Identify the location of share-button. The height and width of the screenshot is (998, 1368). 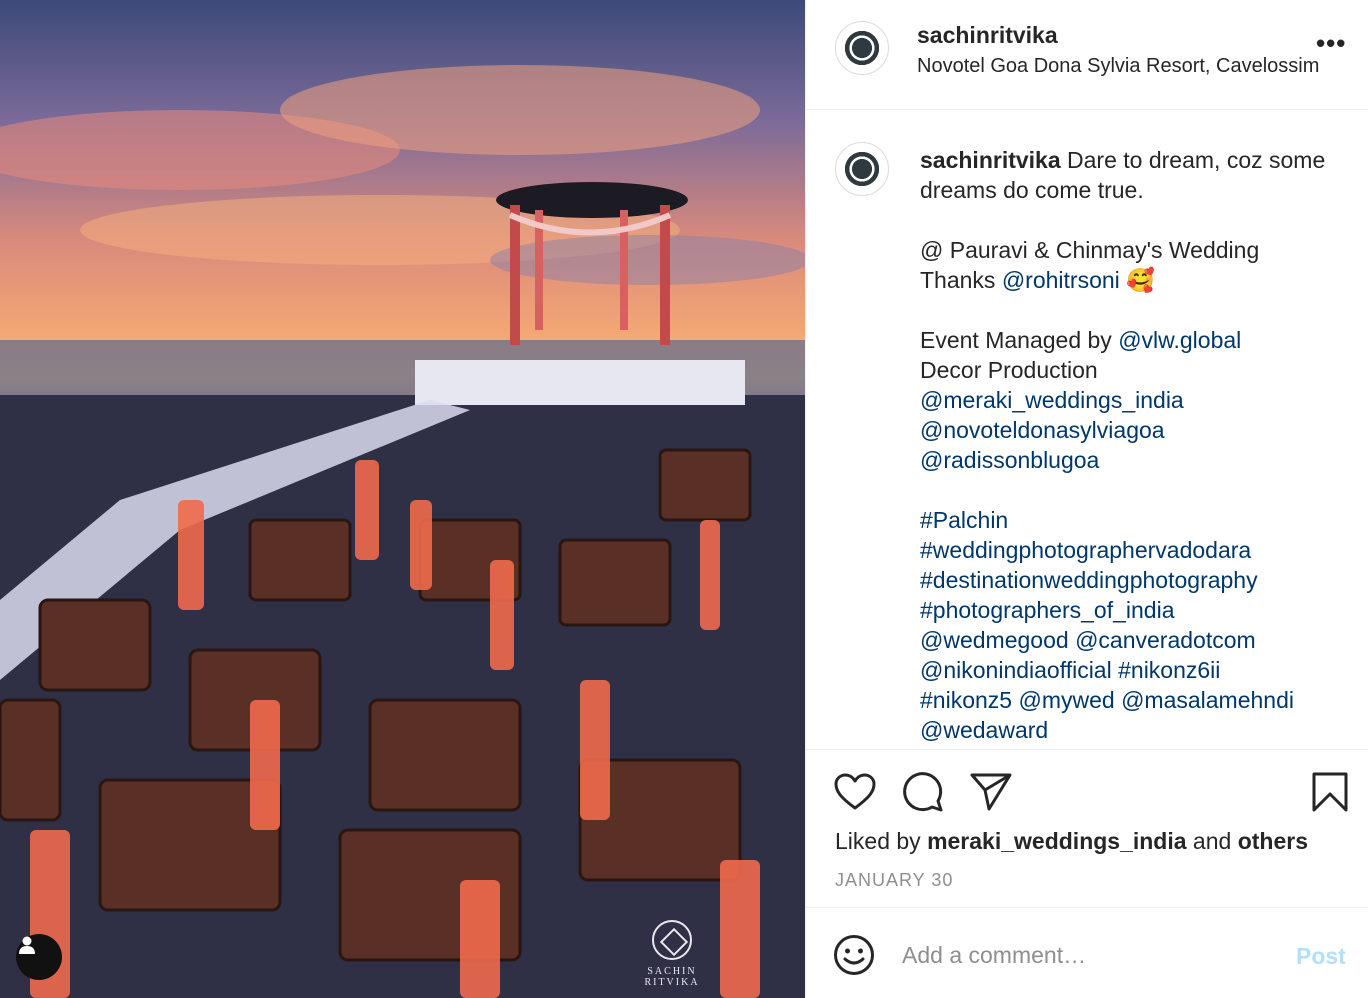
(991, 792).